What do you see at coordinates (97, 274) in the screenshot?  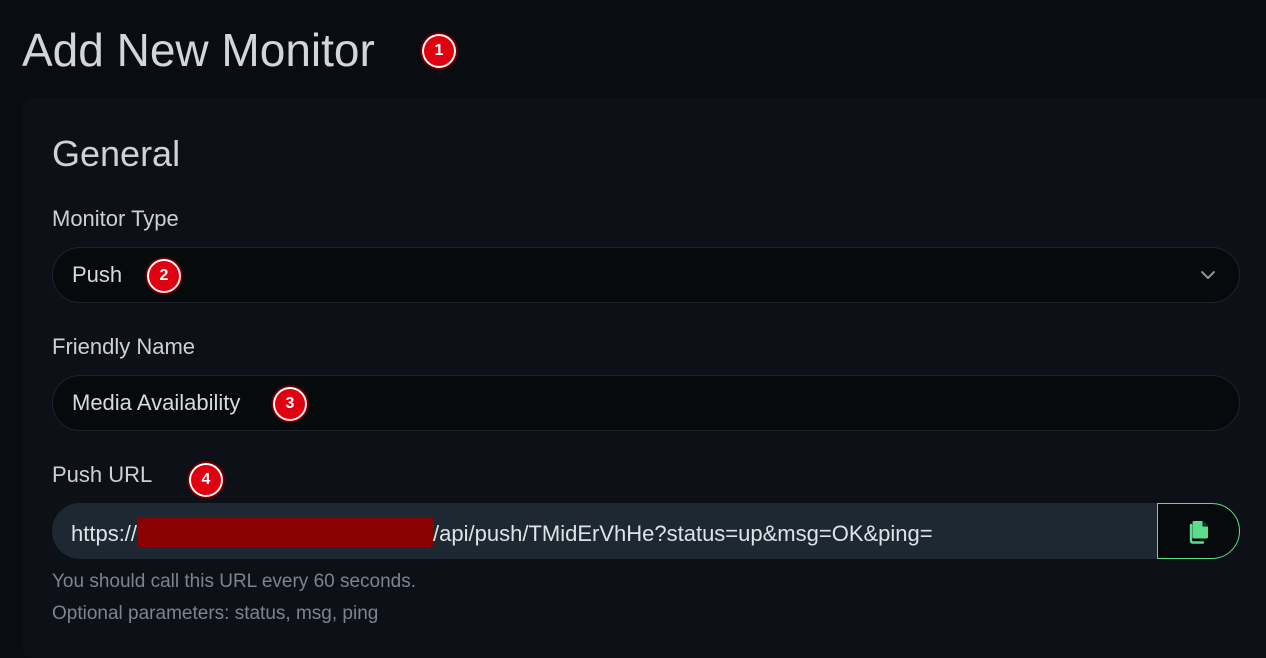 I see `monitor-type-value: Push` at bounding box center [97, 274].